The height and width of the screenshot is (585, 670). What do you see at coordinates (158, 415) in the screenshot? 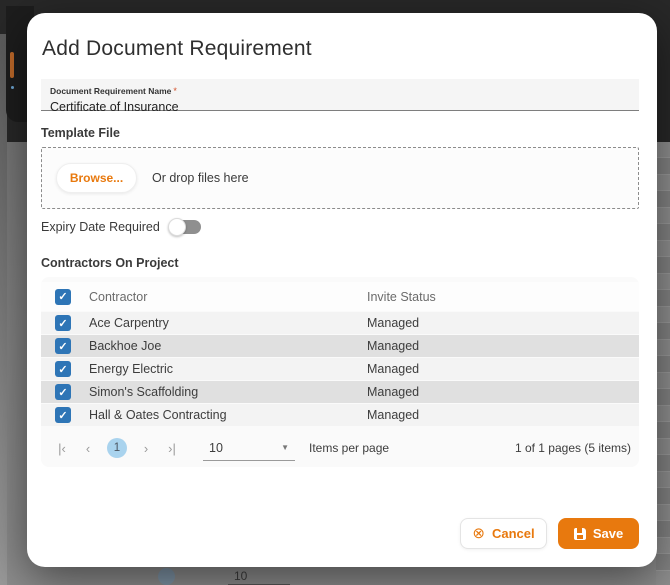
I see `contractor-name: Hall & Oates Contracting` at bounding box center [158, 415].